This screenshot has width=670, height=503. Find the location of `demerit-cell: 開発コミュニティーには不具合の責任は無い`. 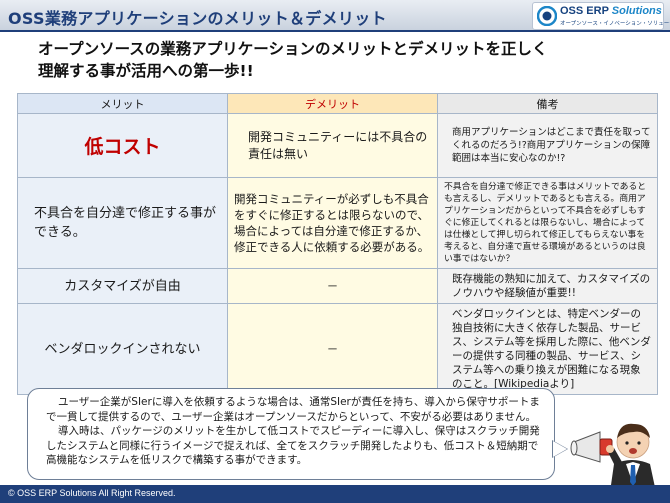

demerit-cell: 開発コミュニティーには不具合の責任は無い is located at coordinates (332, 145).